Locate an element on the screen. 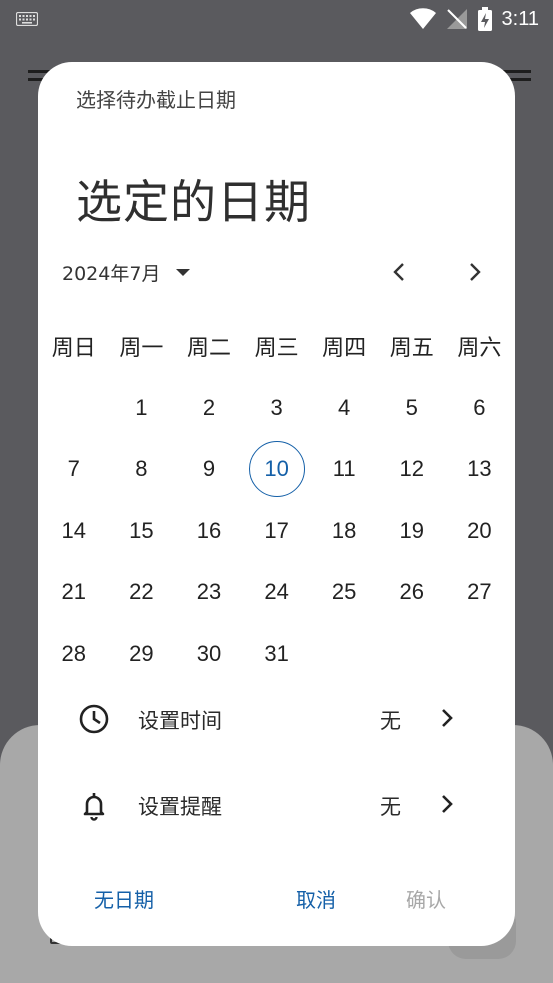  weekday-header: 周日 周一 周二 周三 周四 周五 周六 is located at coordinates (276, 346).